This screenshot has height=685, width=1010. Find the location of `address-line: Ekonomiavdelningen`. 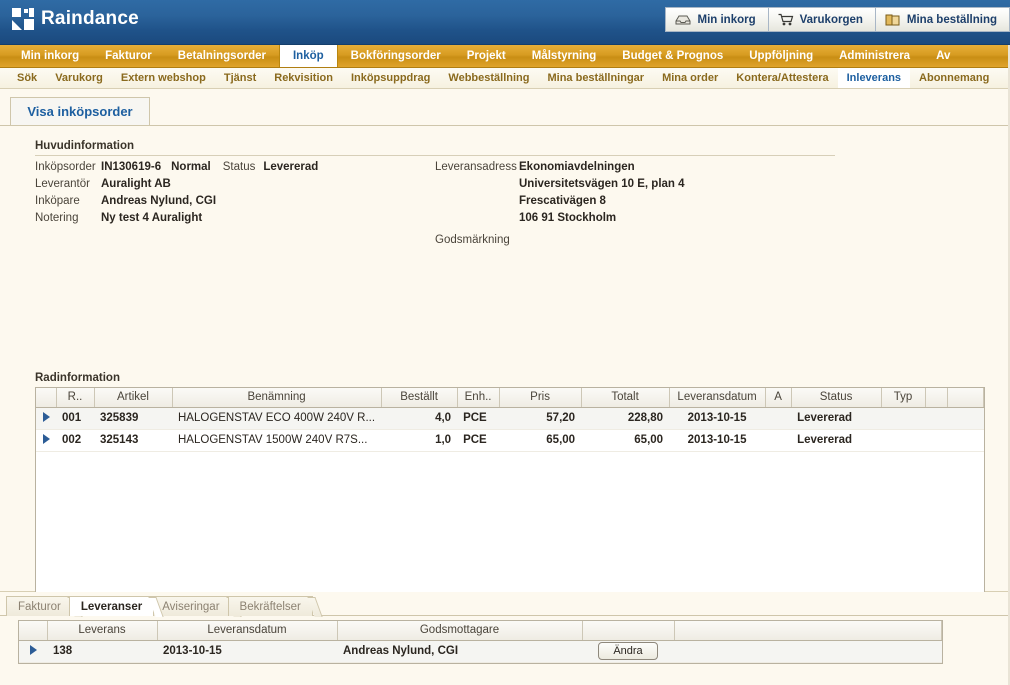

address-line: Ekonomiavdelningen is located at coordinates (577, 167).